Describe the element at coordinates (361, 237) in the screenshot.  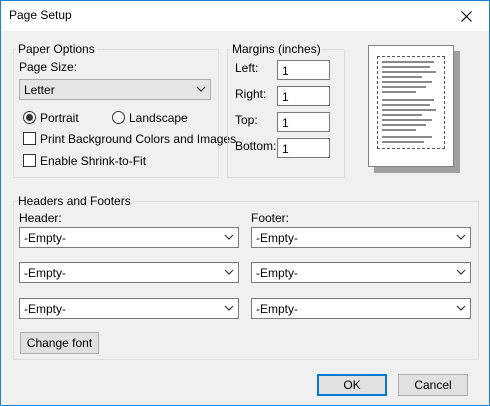
I see `footer-select-1: -Empty-` at that location.